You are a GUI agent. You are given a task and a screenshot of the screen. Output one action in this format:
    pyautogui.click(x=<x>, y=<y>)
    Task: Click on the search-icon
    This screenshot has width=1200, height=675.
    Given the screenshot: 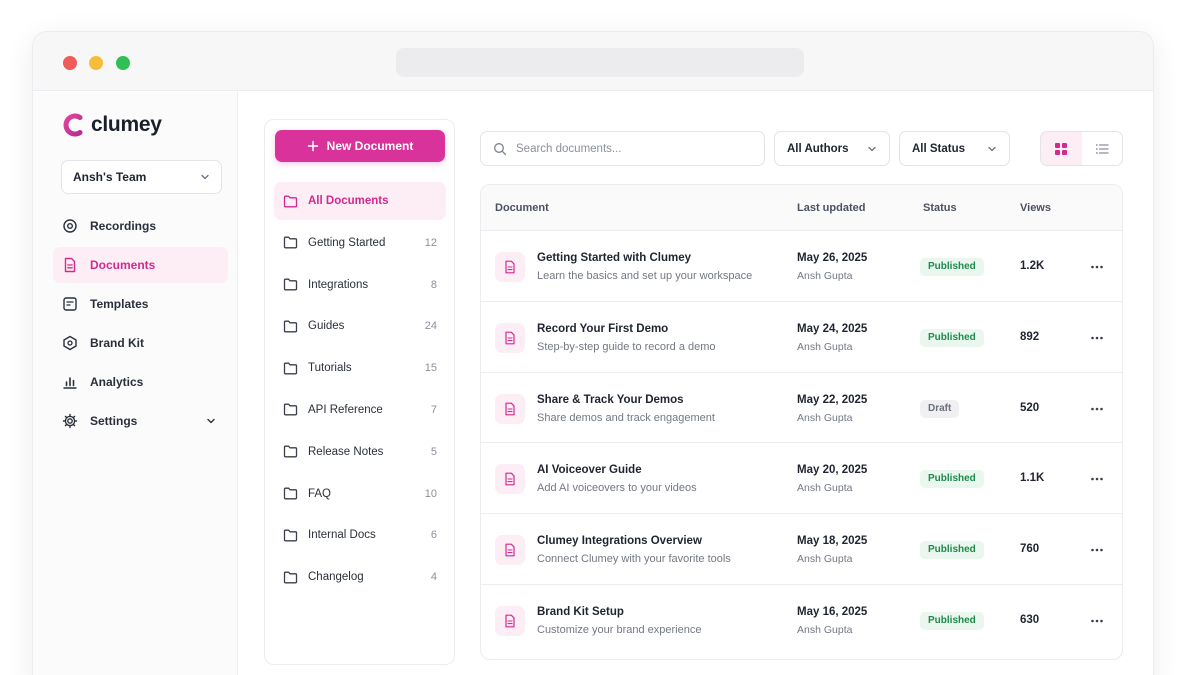 What is the action you would take?
    pyautogui.click(x=500, y=148)
    